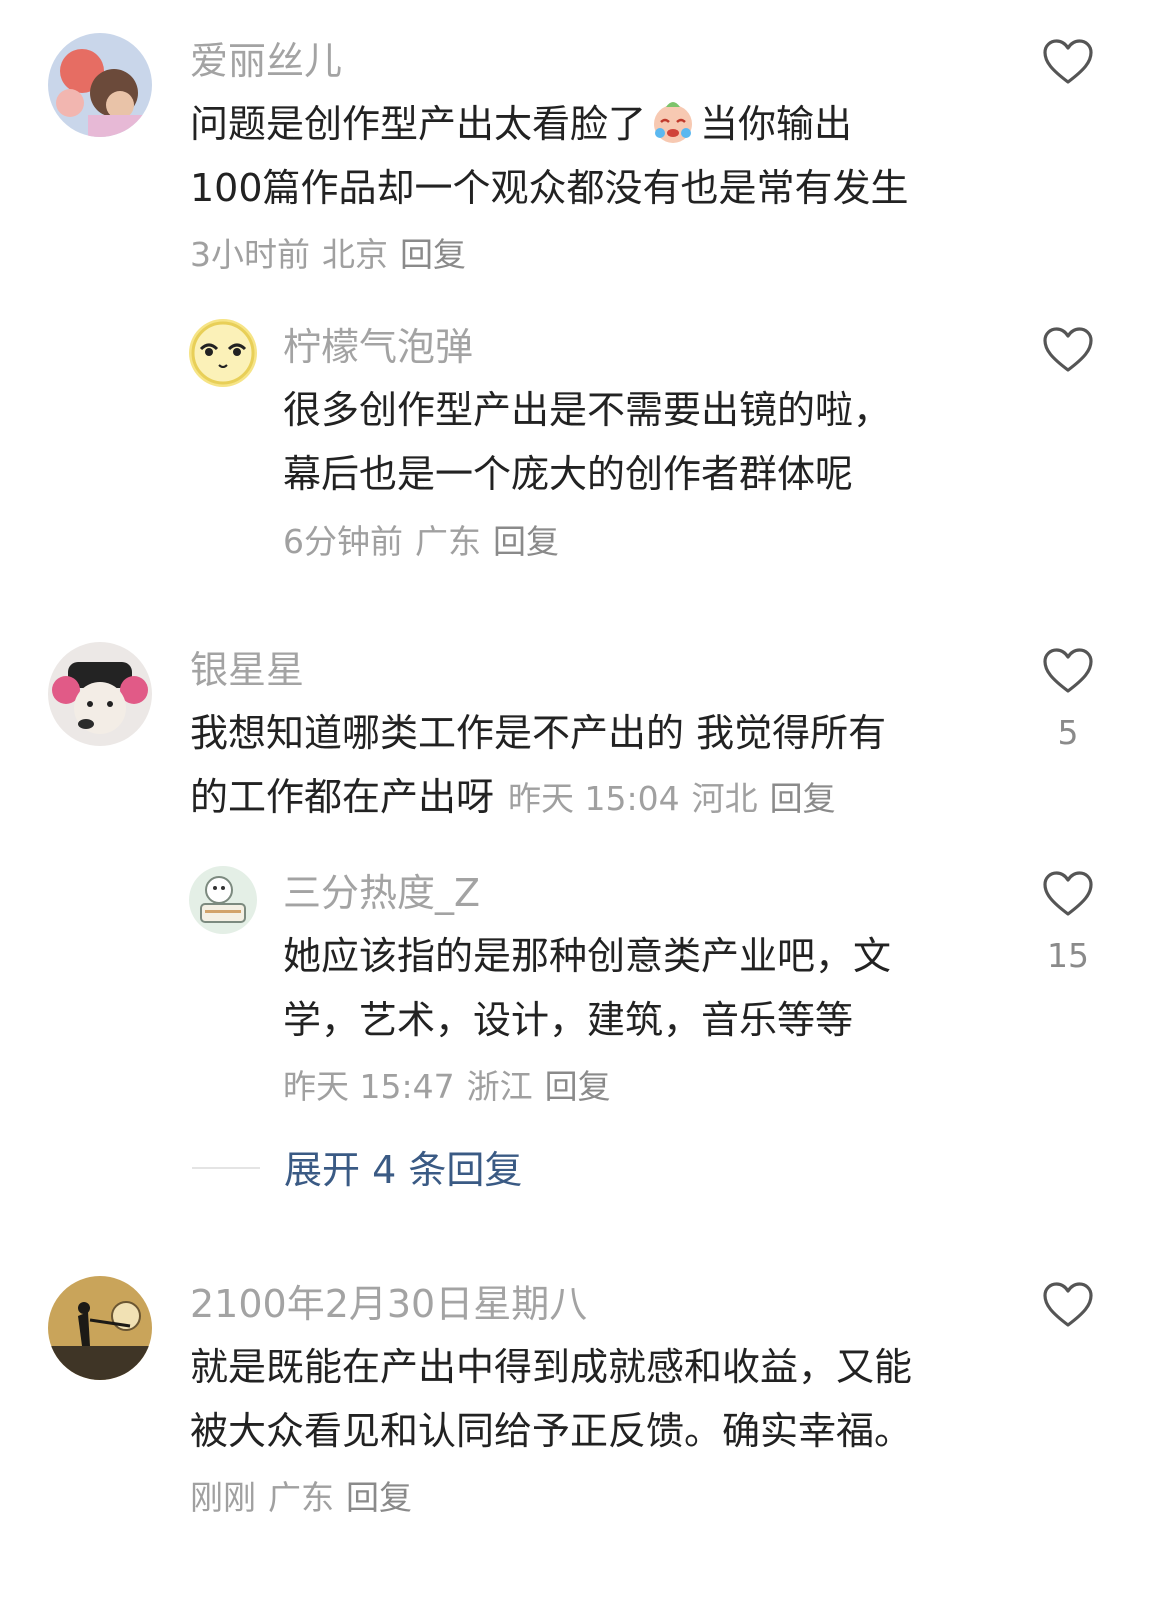 Image resolution: width=1170 pixels, height=1604 pixels. What do you see at coordinates (223, 1497) in the screenshot?
I see `comment-time: 刚刚` at bounding box center [223, 1497].